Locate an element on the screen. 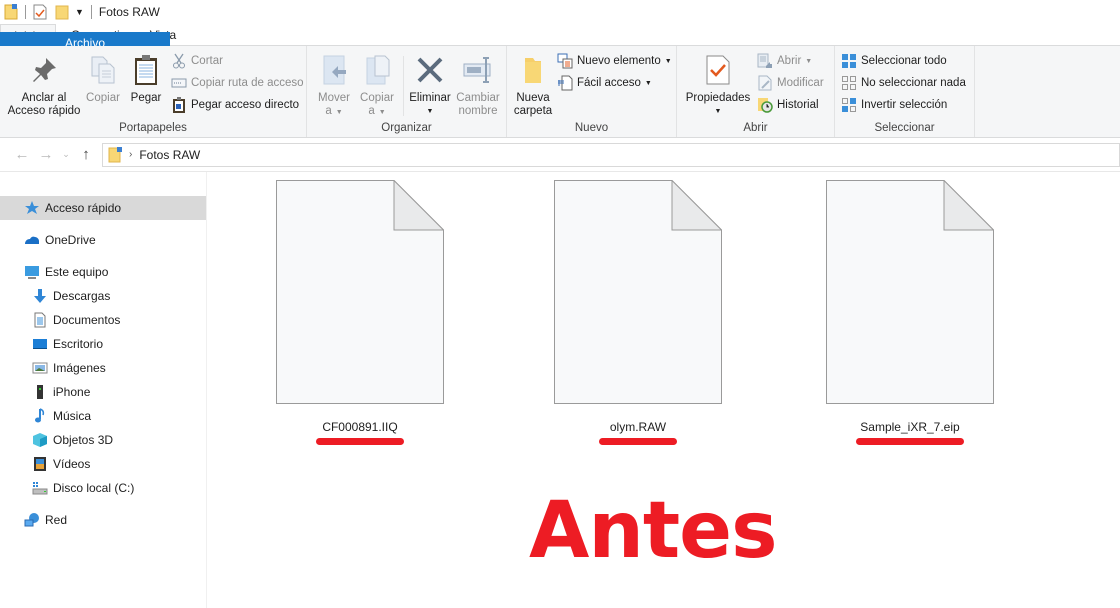 Image resolution: width=1120 pixels, height=608 pixels. easy-access-icon is located at coordinates (565, 83).